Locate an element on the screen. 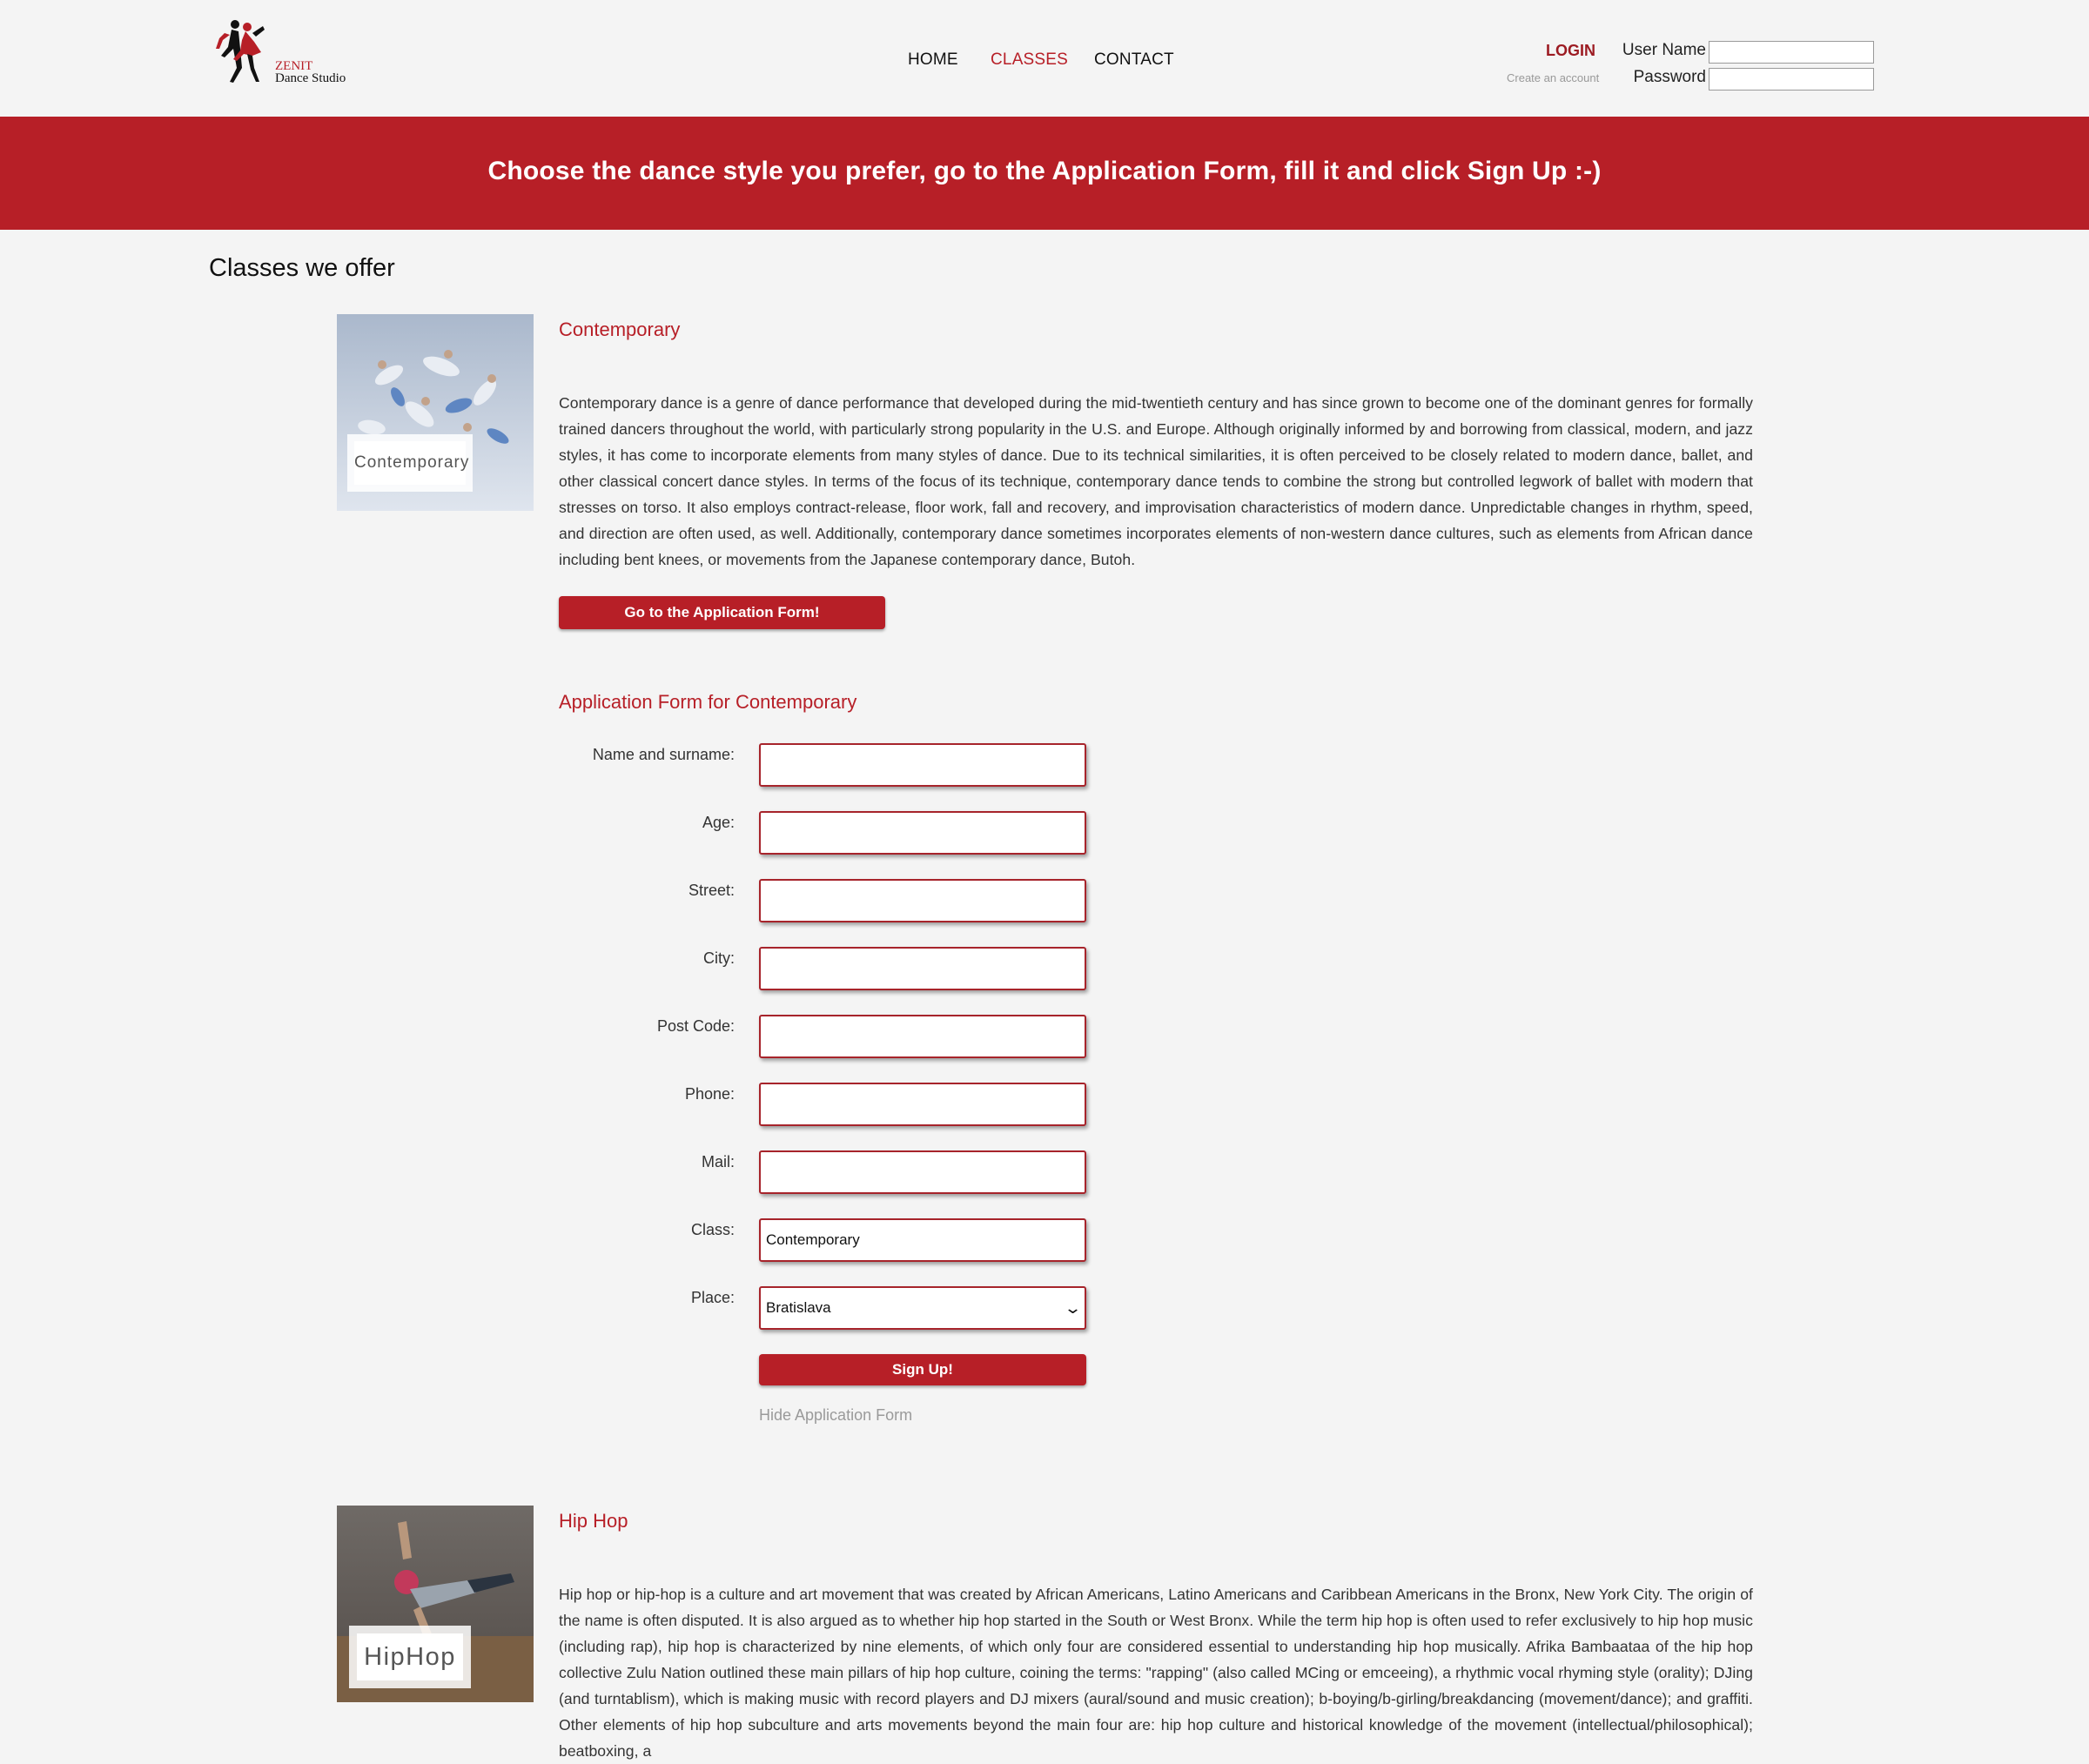  city-input is located at coordinates (922, 969).